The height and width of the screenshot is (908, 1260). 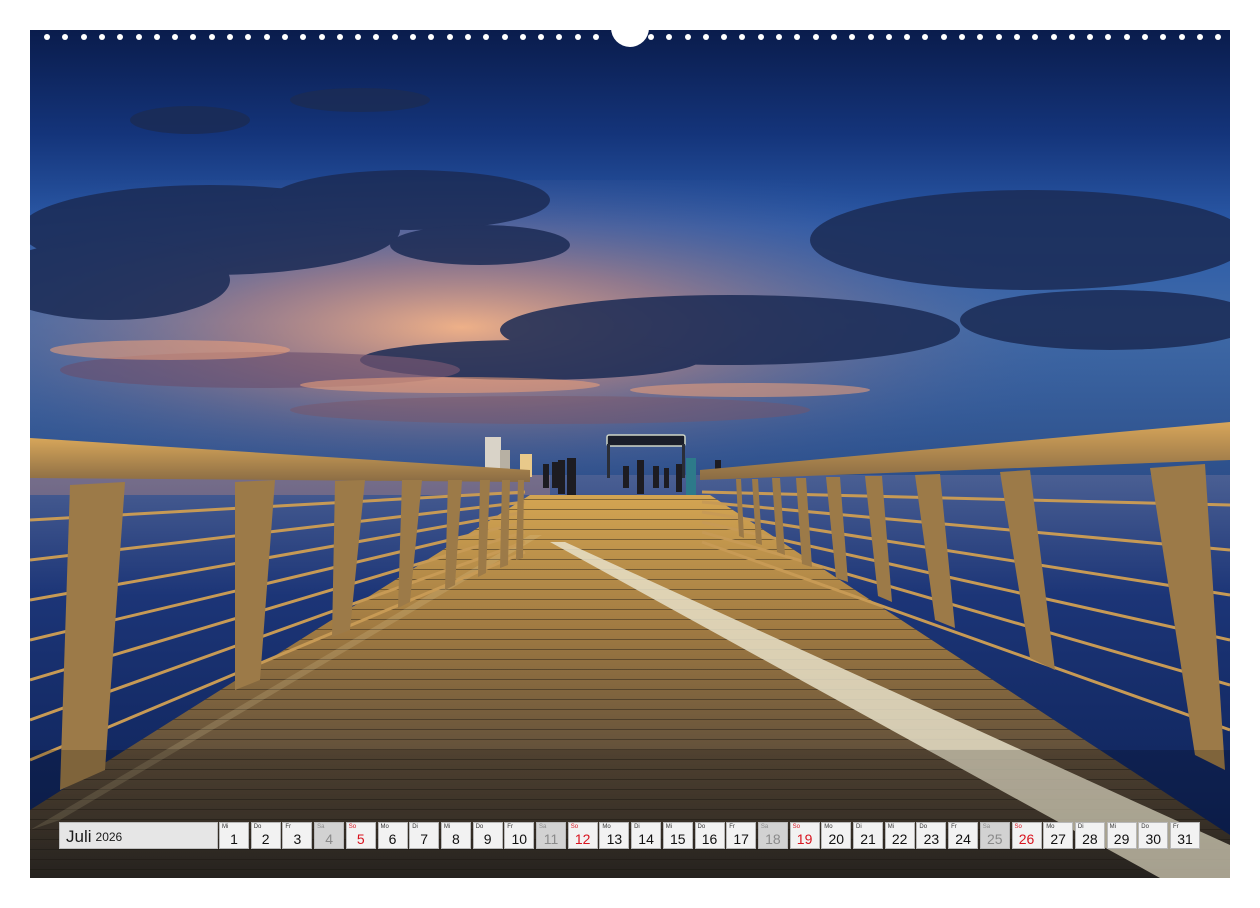 What do you see at coordinates (678, 839) in the screenshot?
I see `day-number: 15` at bounding box center [678, 839].